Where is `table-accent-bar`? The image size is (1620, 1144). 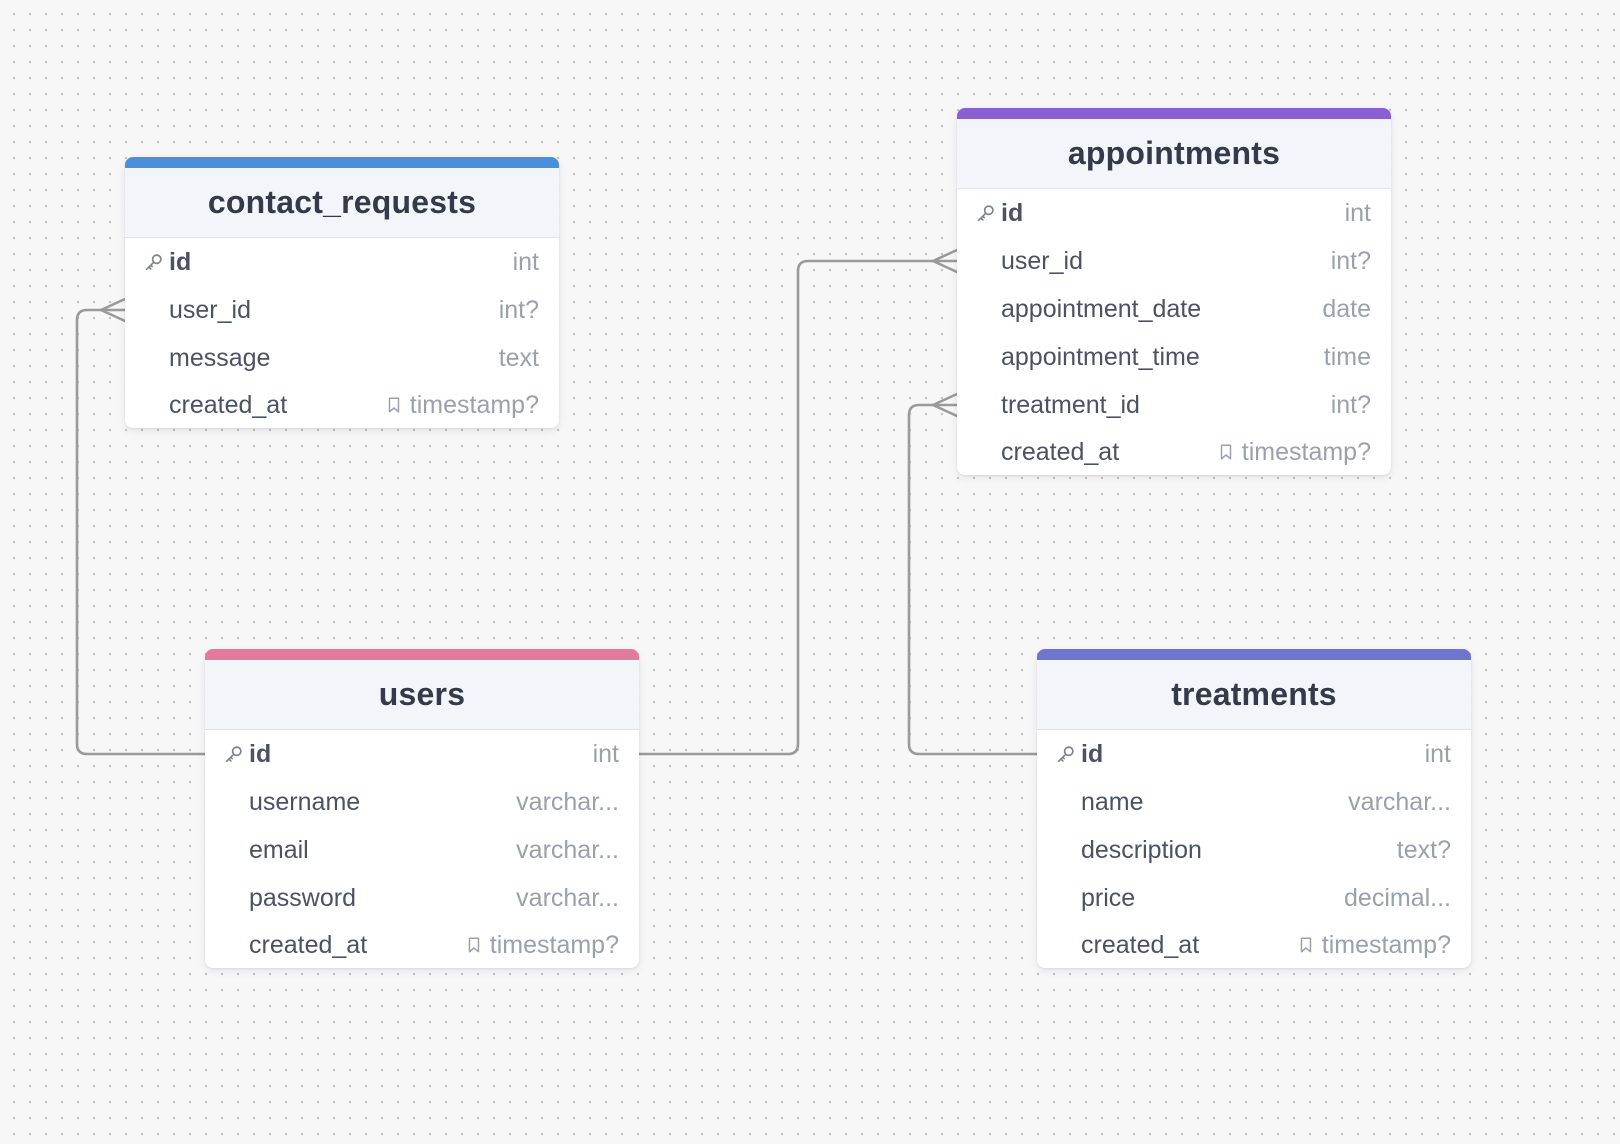
table-accent-bar is located at coordinates (422, 654).